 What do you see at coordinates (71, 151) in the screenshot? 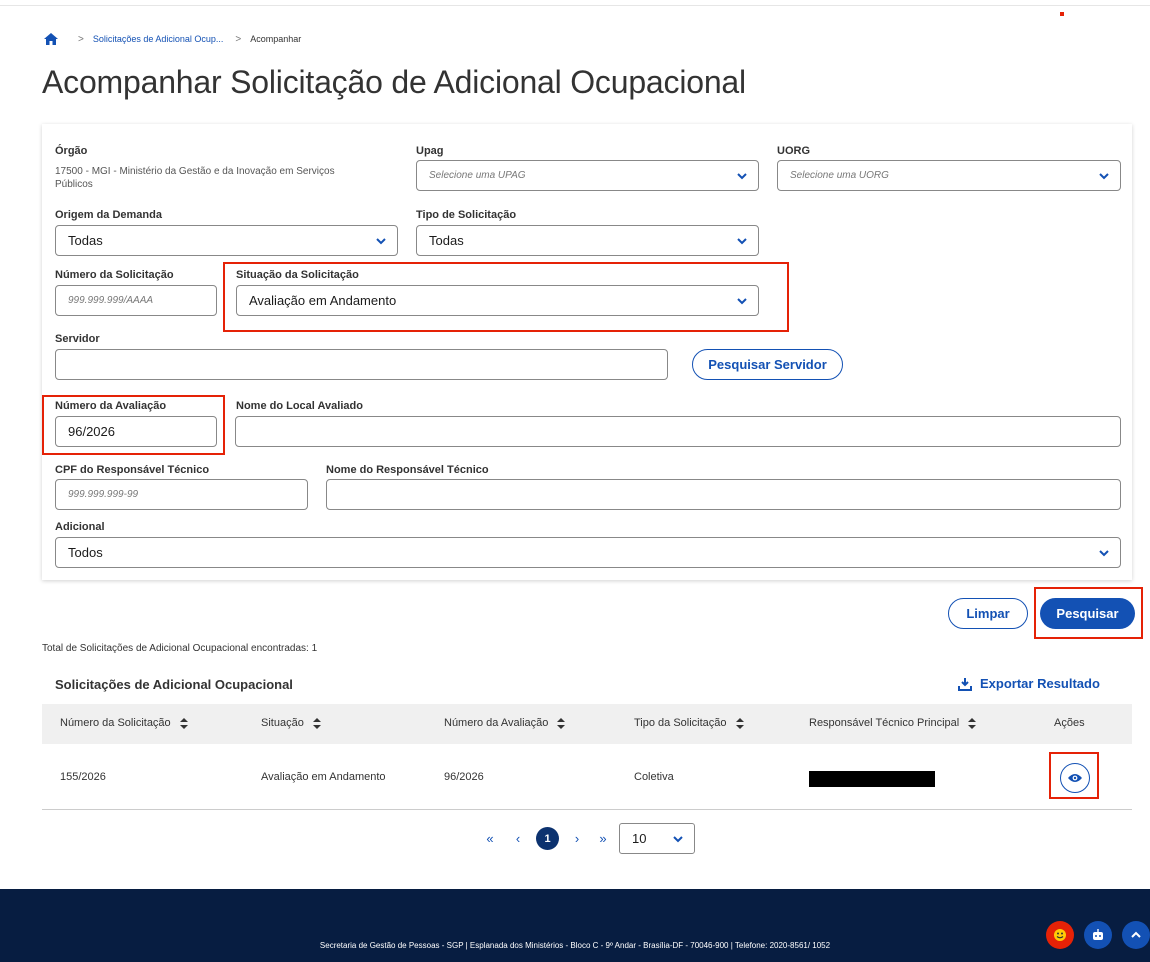
I see `orgao-label: Órgão` at bounding box center [71, 151].